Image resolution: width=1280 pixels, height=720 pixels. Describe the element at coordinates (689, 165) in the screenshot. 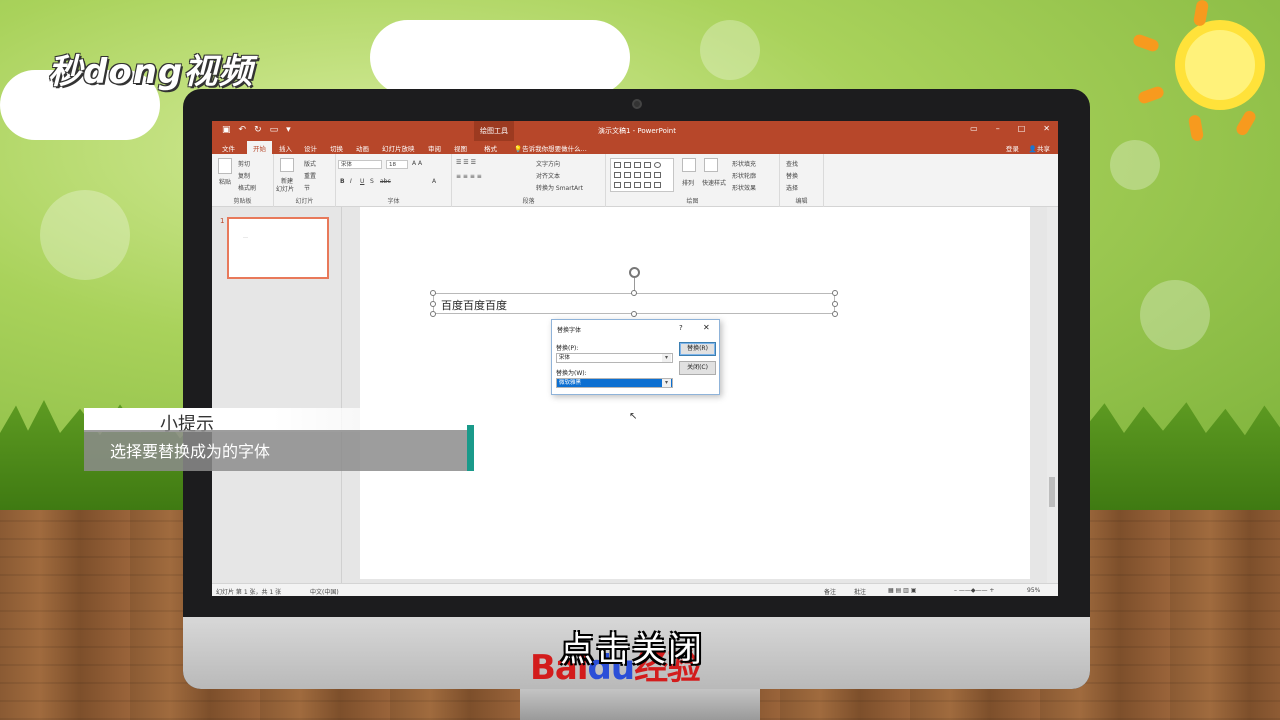

I see `arrange-icon` at that location.